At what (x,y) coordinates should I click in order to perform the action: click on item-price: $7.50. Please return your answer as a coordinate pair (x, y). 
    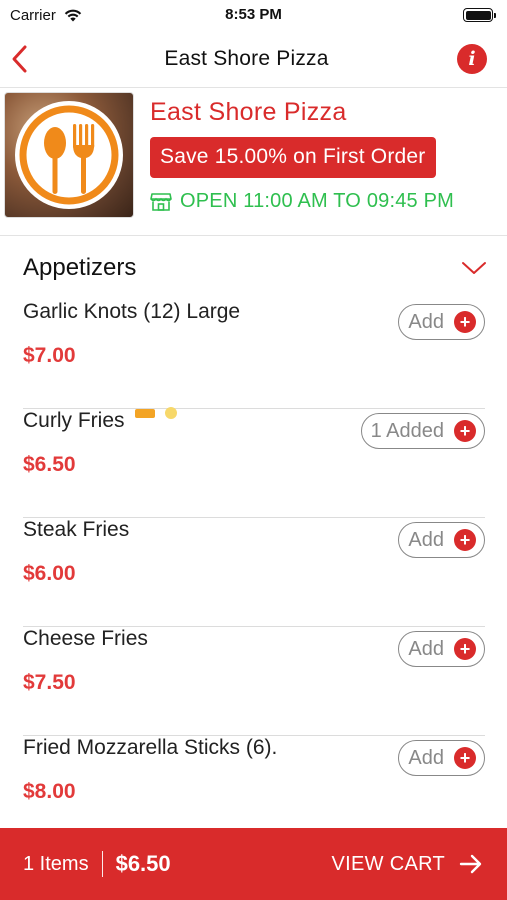
    Looking at the image, I should click on (49, 682).